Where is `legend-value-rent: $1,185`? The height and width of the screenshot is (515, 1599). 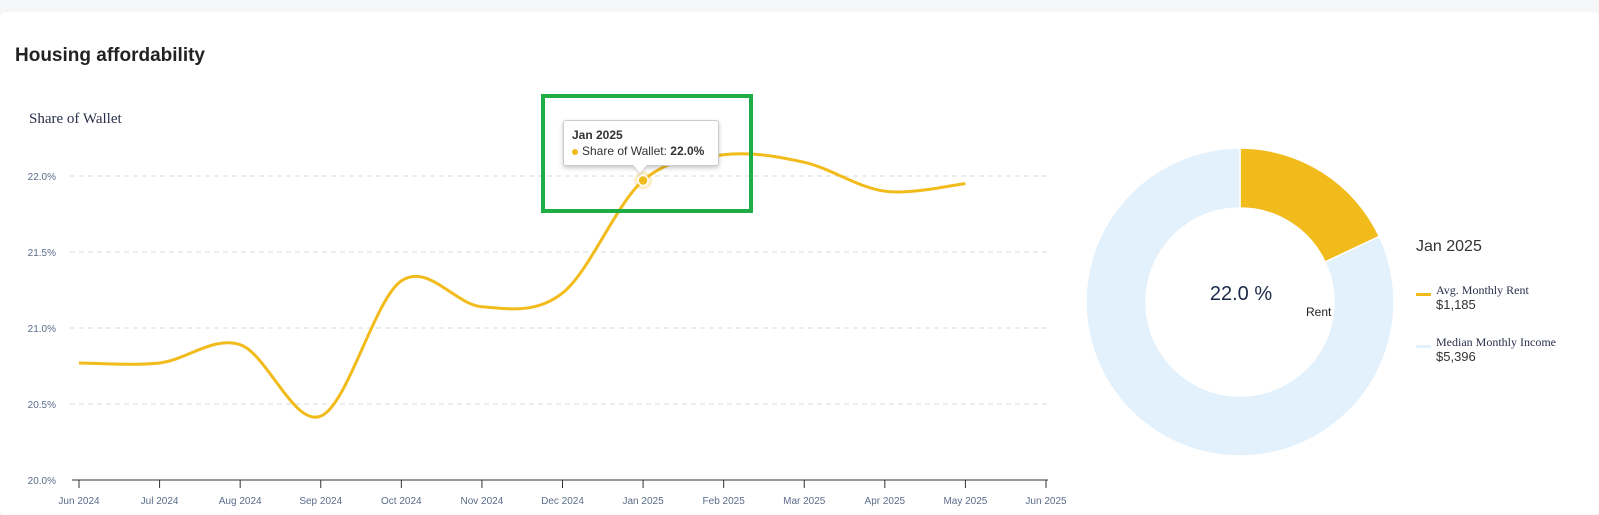 legend-value-rent: $1,185 is located at coordinates (1456, 304).